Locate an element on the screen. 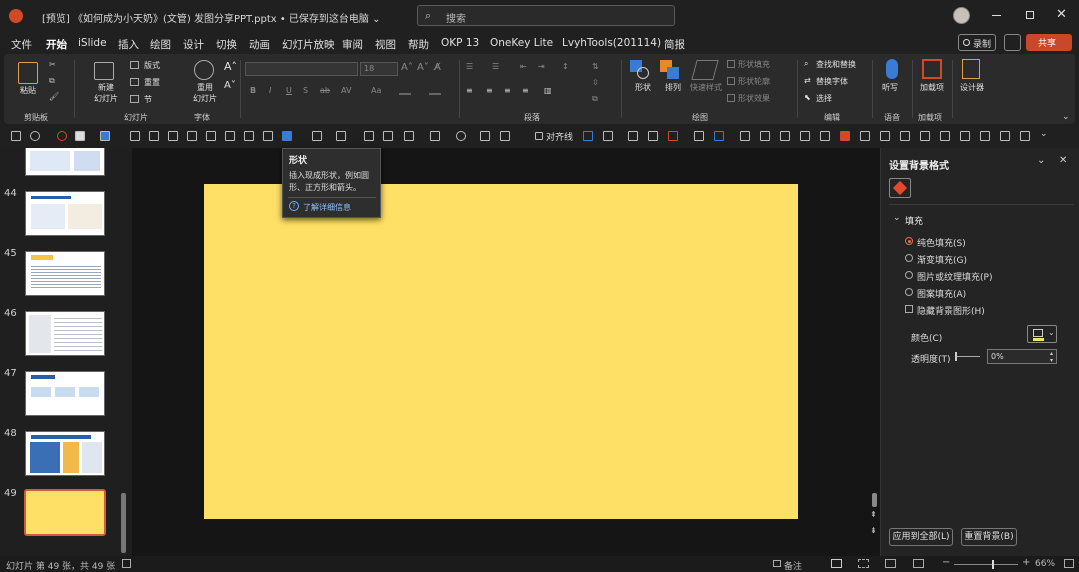  bold-icon: B is located at coordinates (253, 90).